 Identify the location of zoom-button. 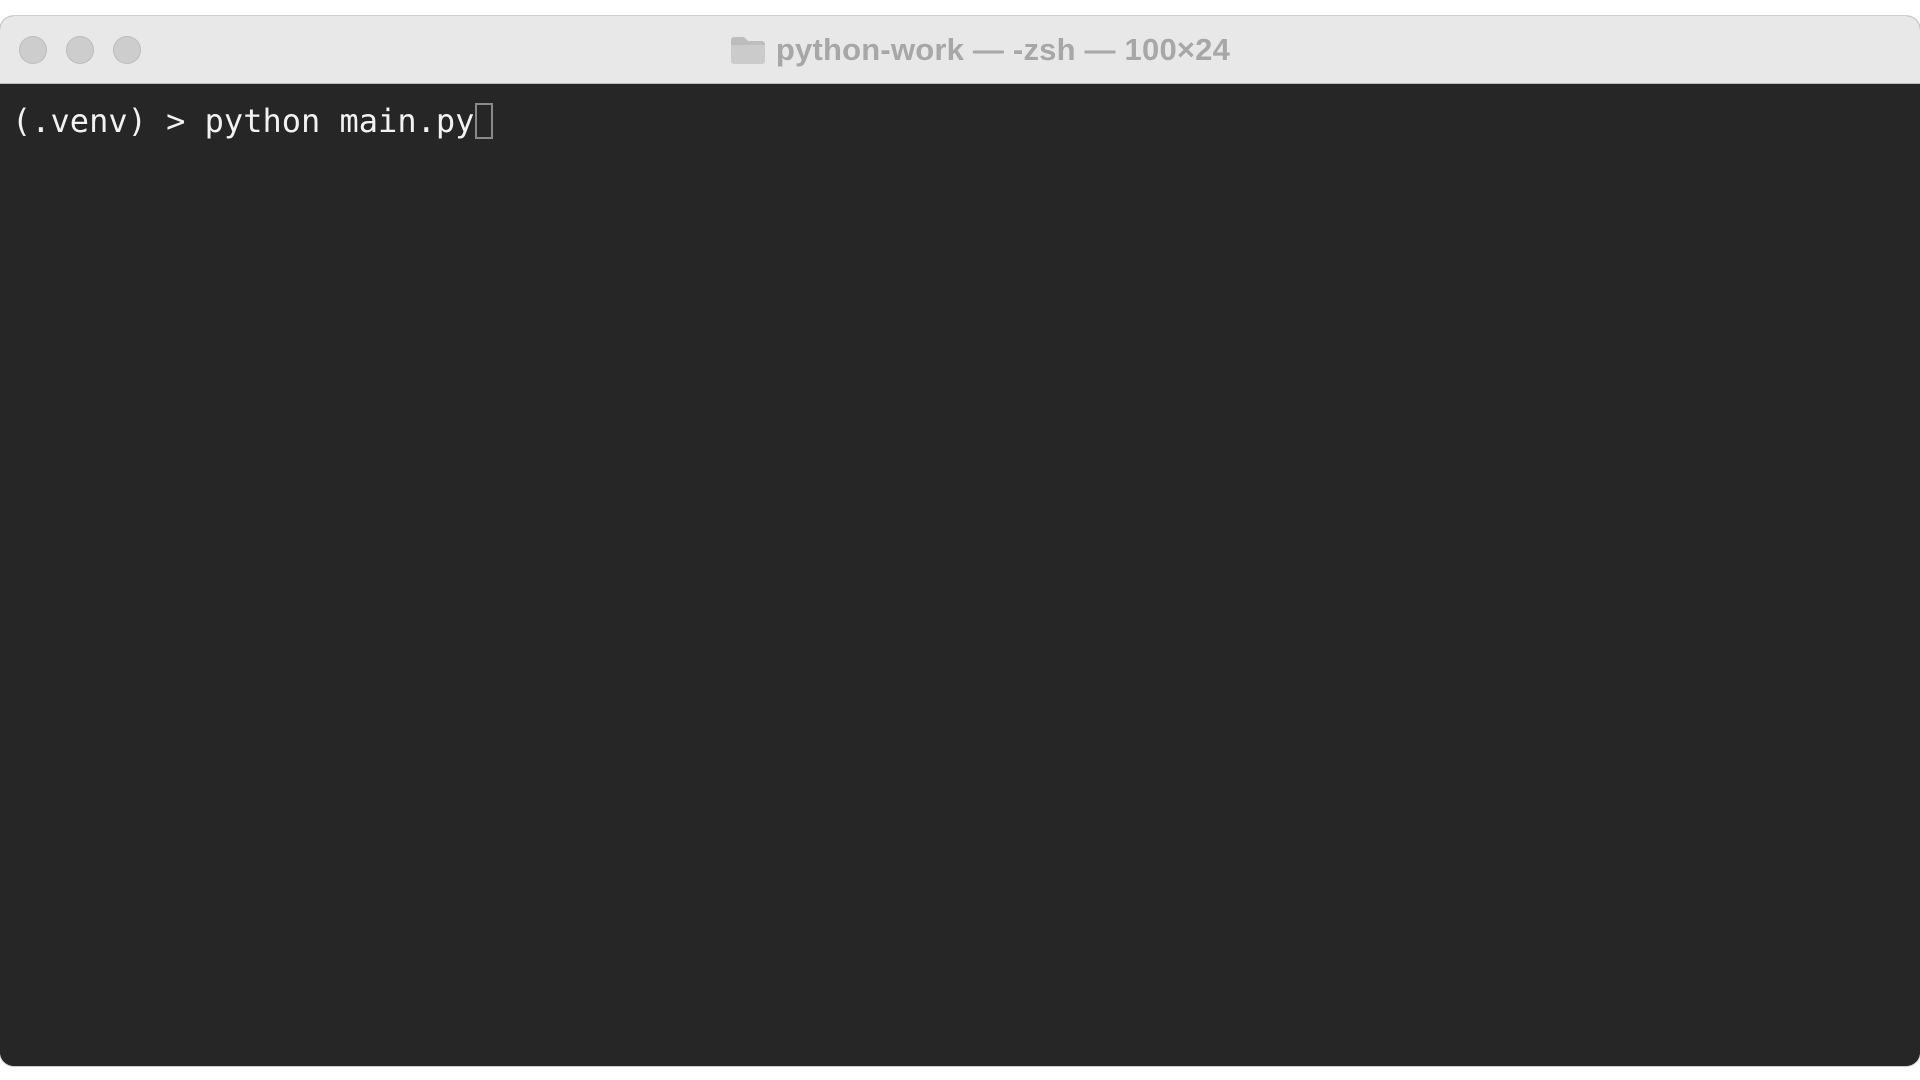
(127, 50).